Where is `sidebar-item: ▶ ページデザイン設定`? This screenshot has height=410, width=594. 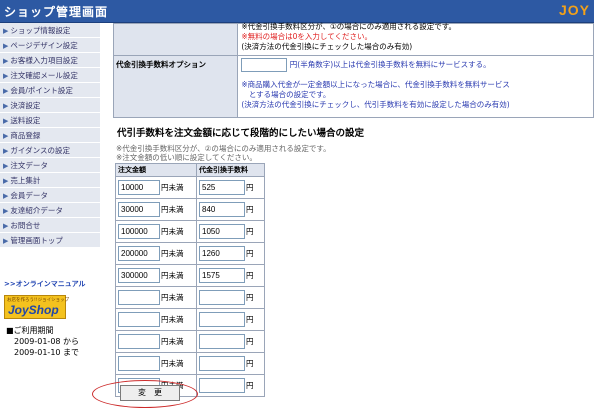
sidebar-item: ▶ ページデザイン設定 is located at coordinates (50, 45).